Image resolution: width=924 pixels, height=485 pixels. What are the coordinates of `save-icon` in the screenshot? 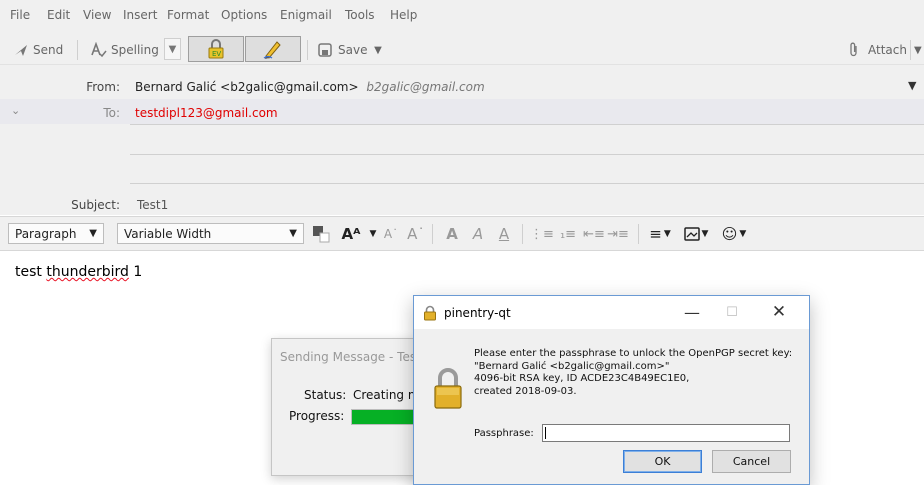 It's located at (325, 50).